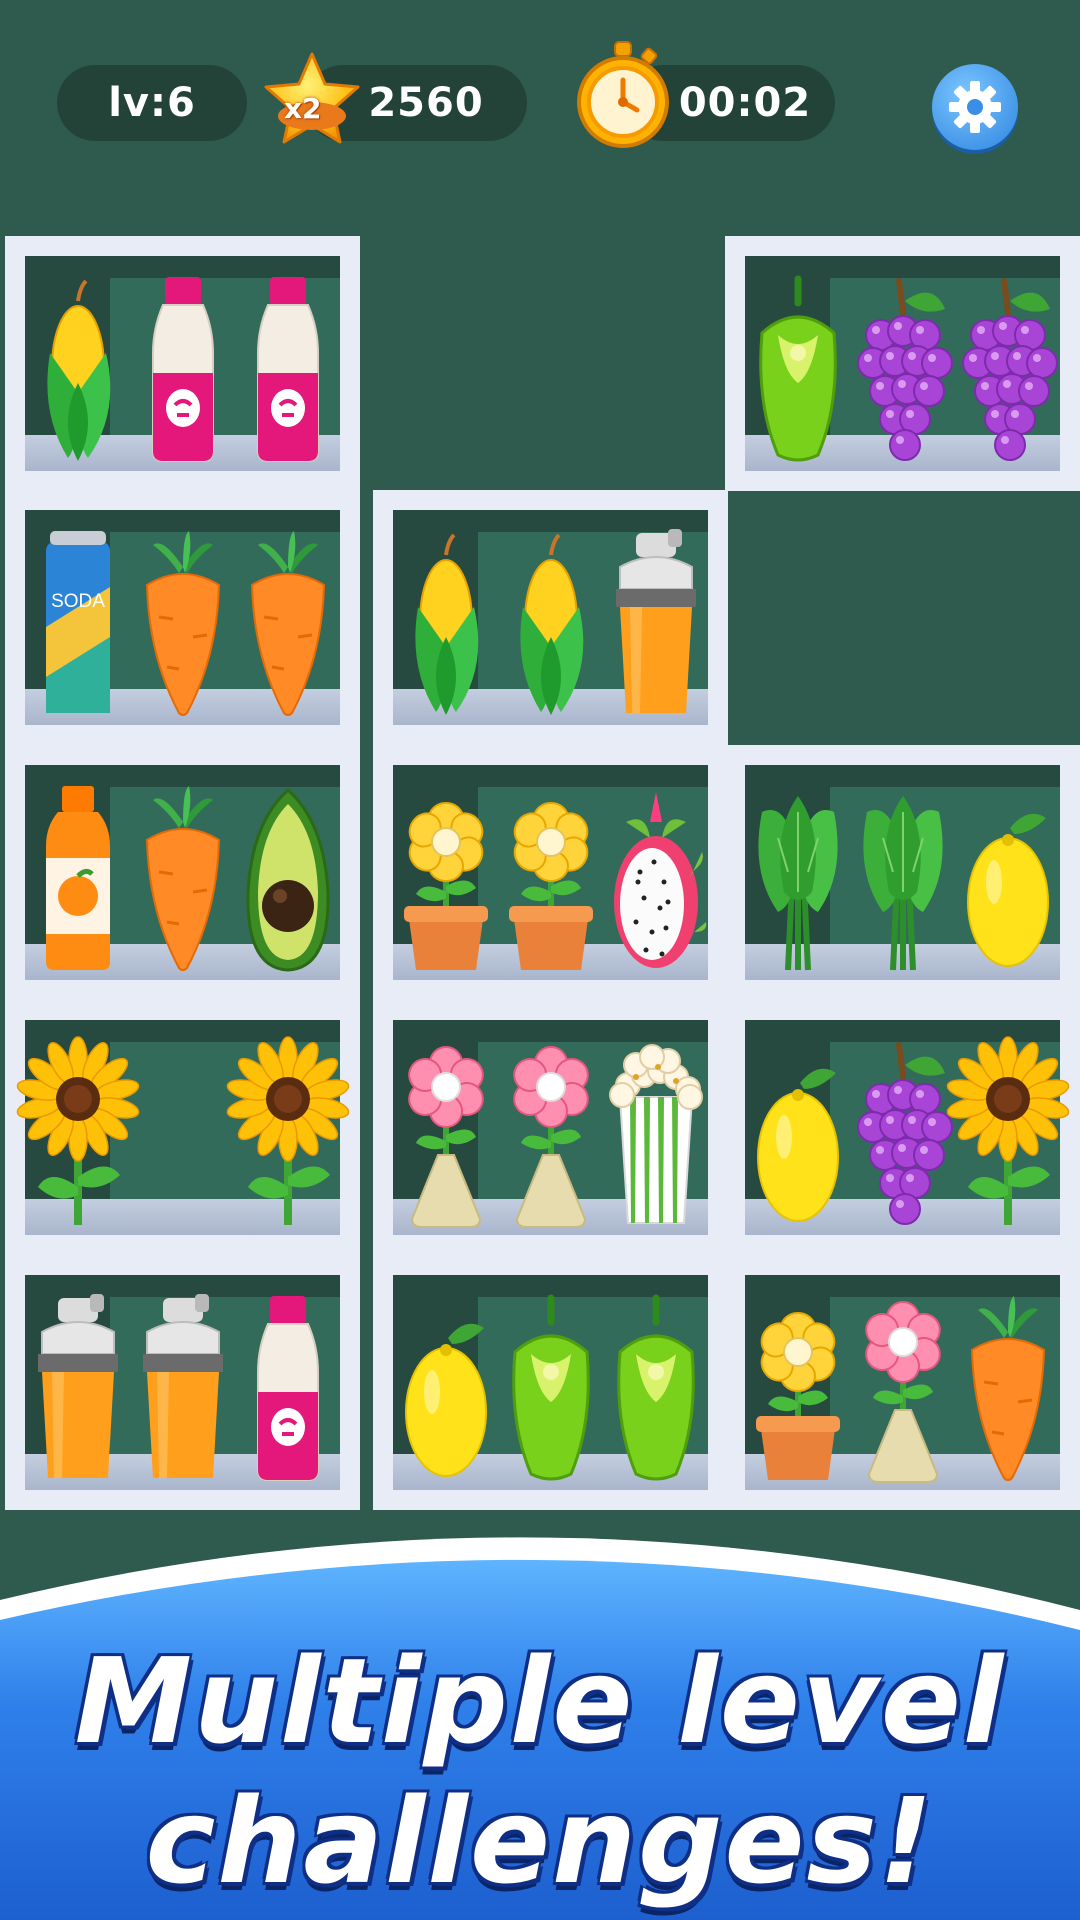 This screenshot has width=1080, height=1920. I want to click on item-orange-juice, so click(78, 877).